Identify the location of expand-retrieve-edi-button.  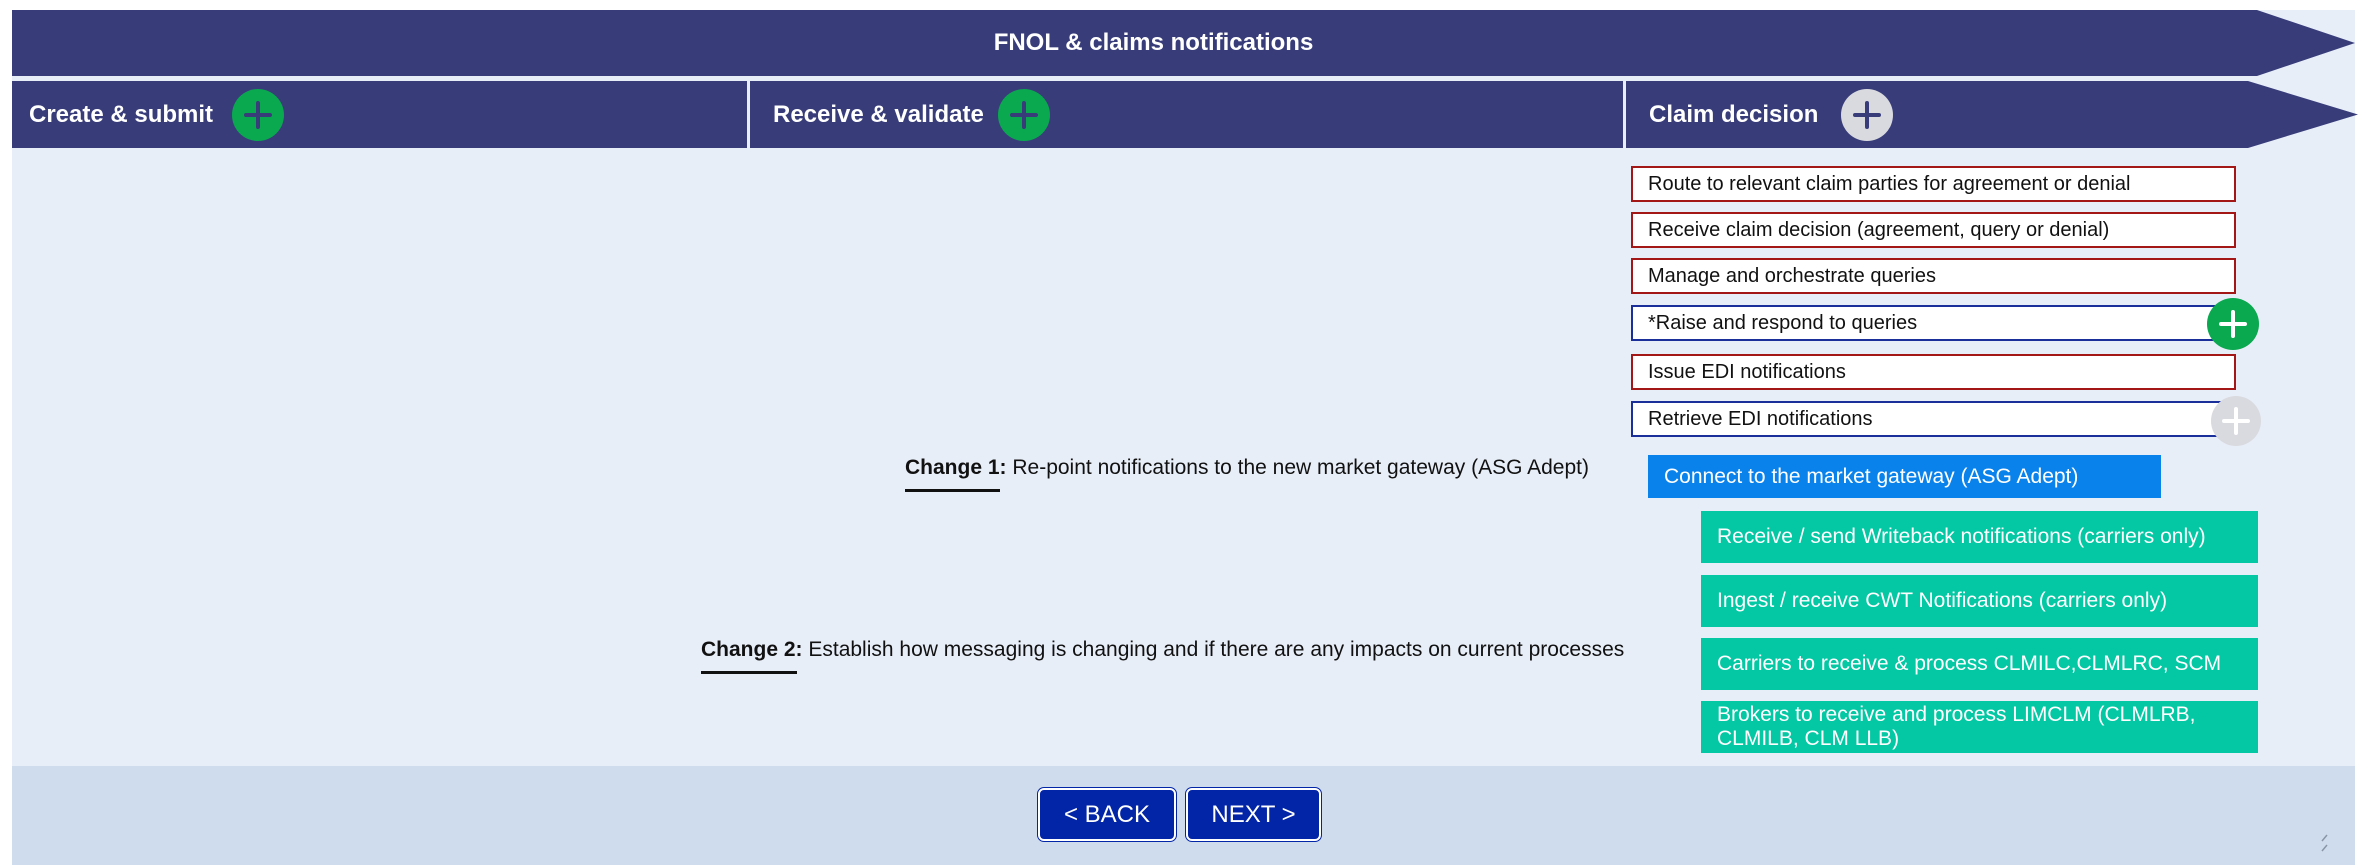
(2236, 421).